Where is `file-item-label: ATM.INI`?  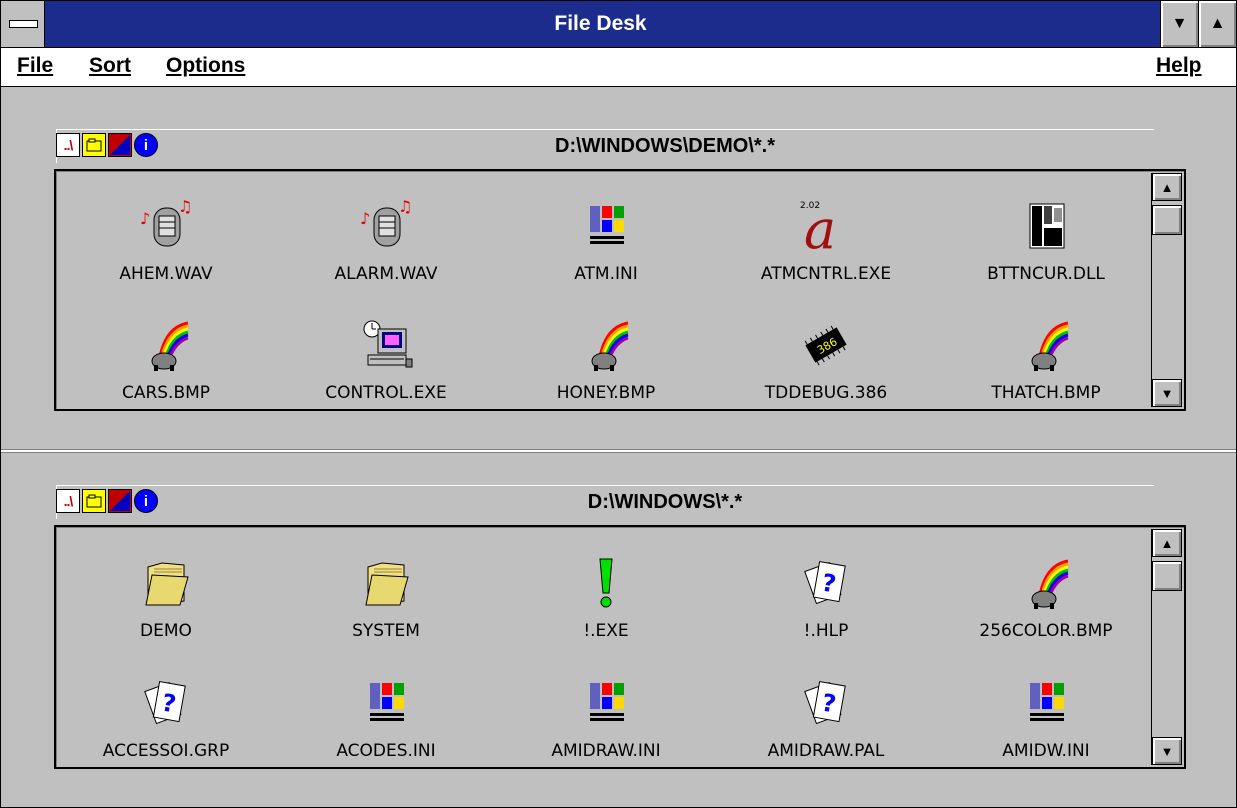 file-item-label: ATM.INI is located at coordinates (606, 274).